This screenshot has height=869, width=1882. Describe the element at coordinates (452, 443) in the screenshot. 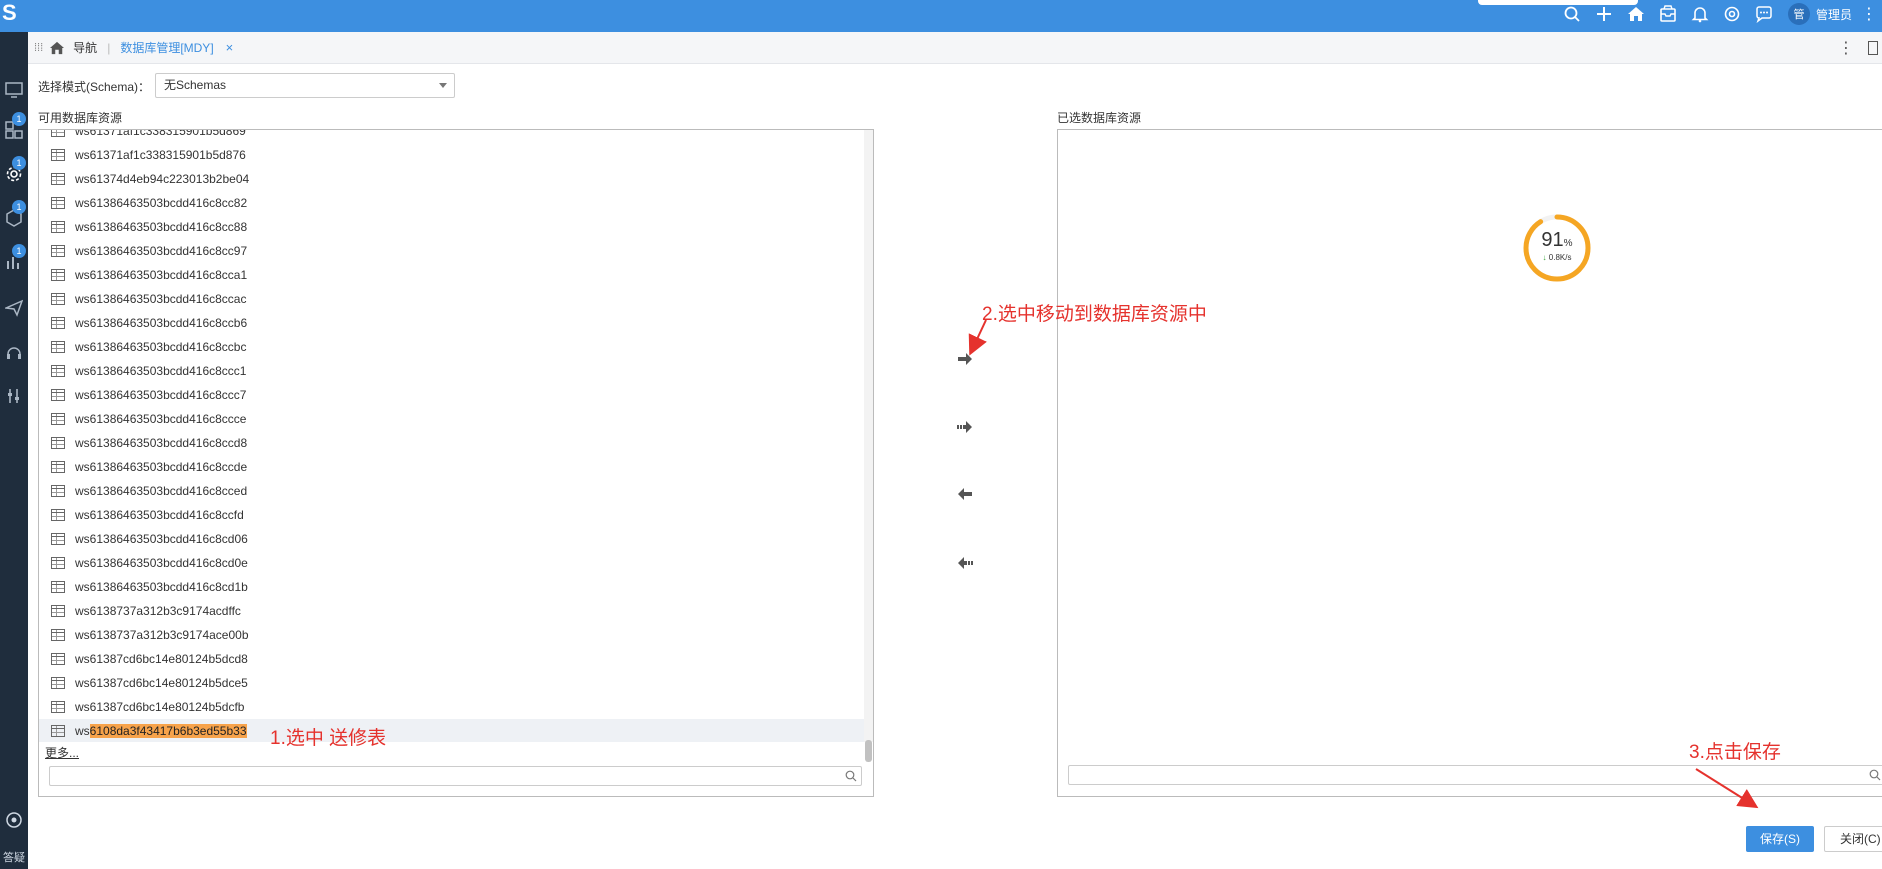

I see `list-item: ws61386463503bcdd416c8ccd8` at that location.